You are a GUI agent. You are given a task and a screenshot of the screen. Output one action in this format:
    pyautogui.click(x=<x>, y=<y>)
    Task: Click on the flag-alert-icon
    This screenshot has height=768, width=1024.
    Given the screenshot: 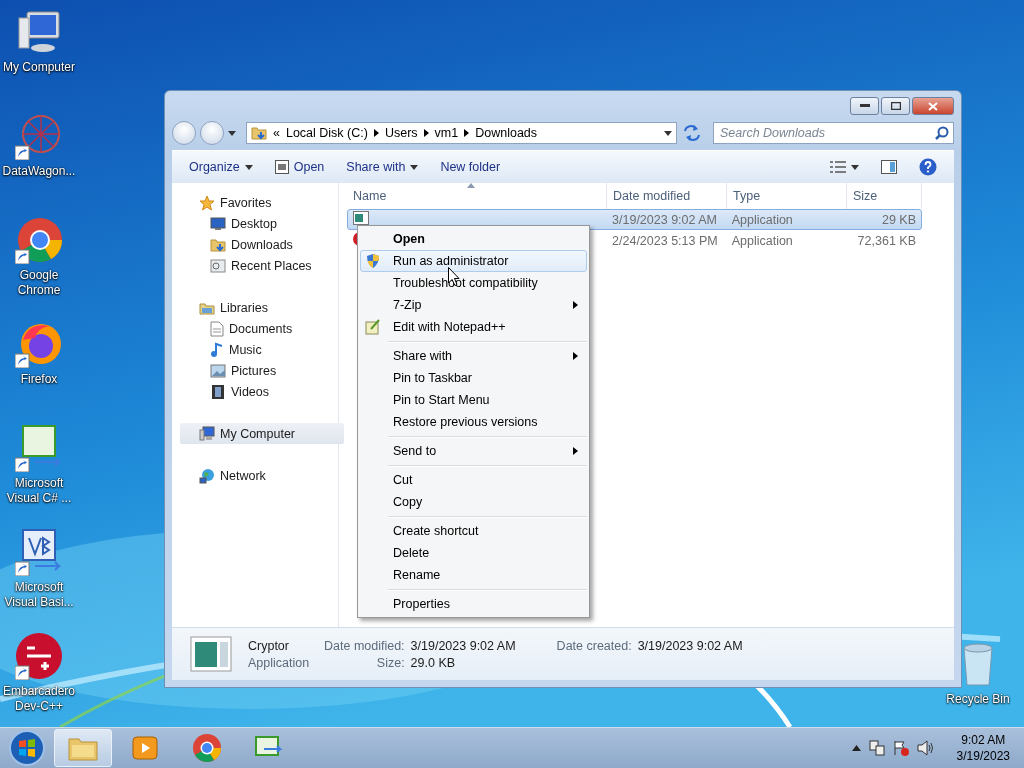 What is the action you would take?
    pyautogui.click(x=900, y=748)
    